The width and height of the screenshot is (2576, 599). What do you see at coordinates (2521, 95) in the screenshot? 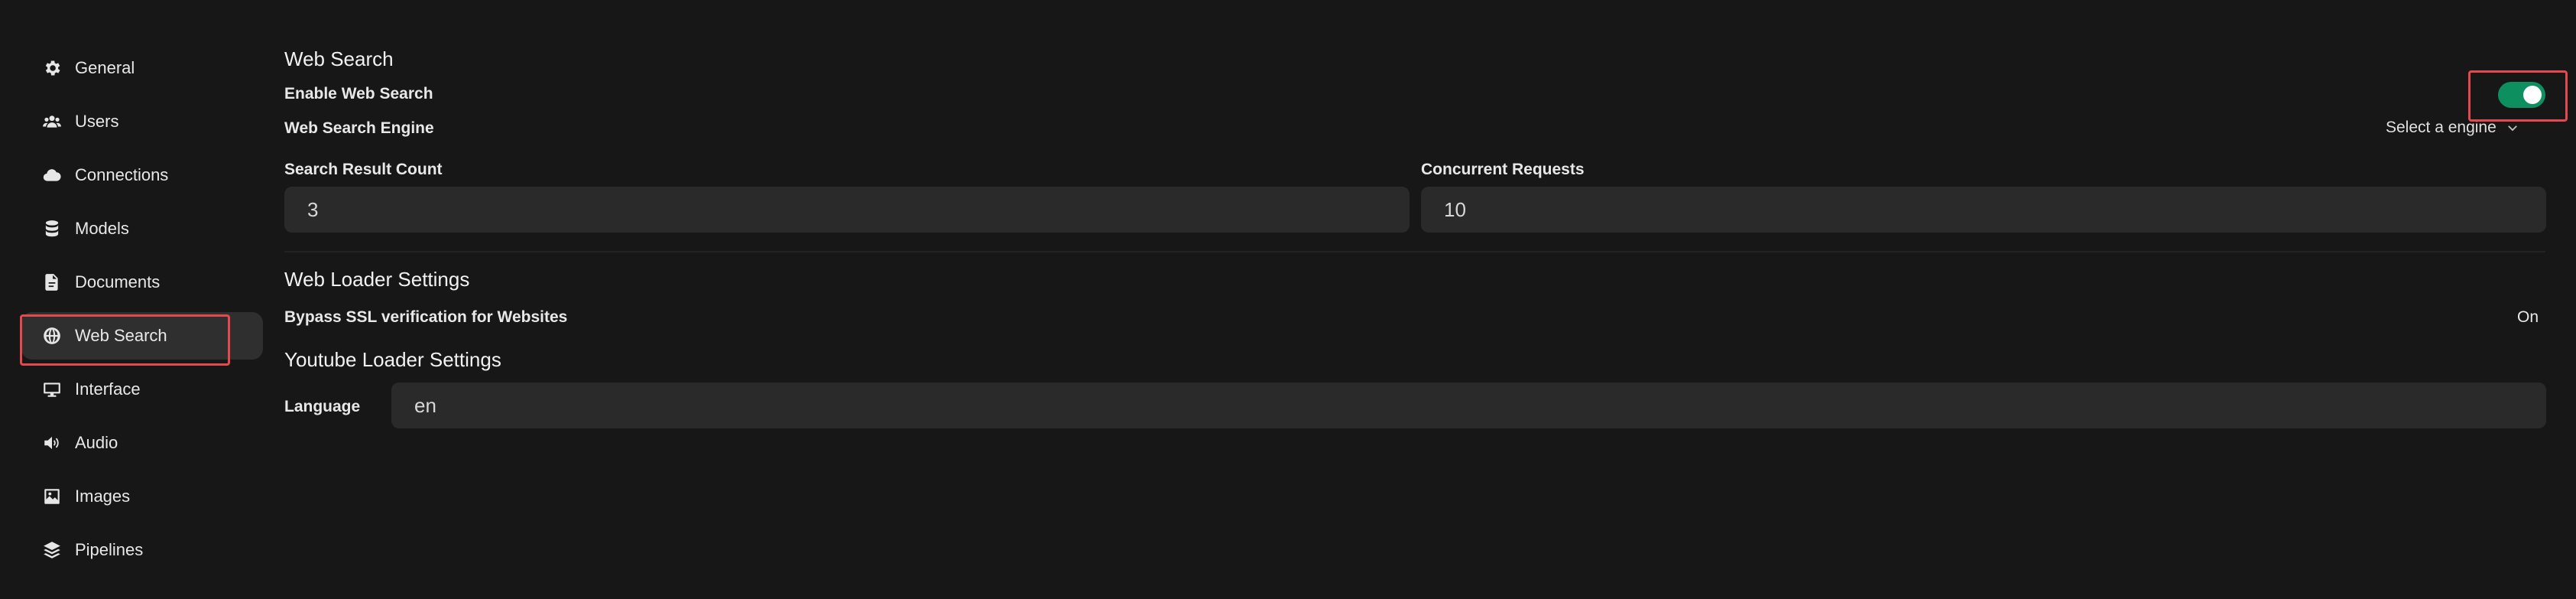
I see `enable-web-search-toggle` at bounding box center [2521, 95].